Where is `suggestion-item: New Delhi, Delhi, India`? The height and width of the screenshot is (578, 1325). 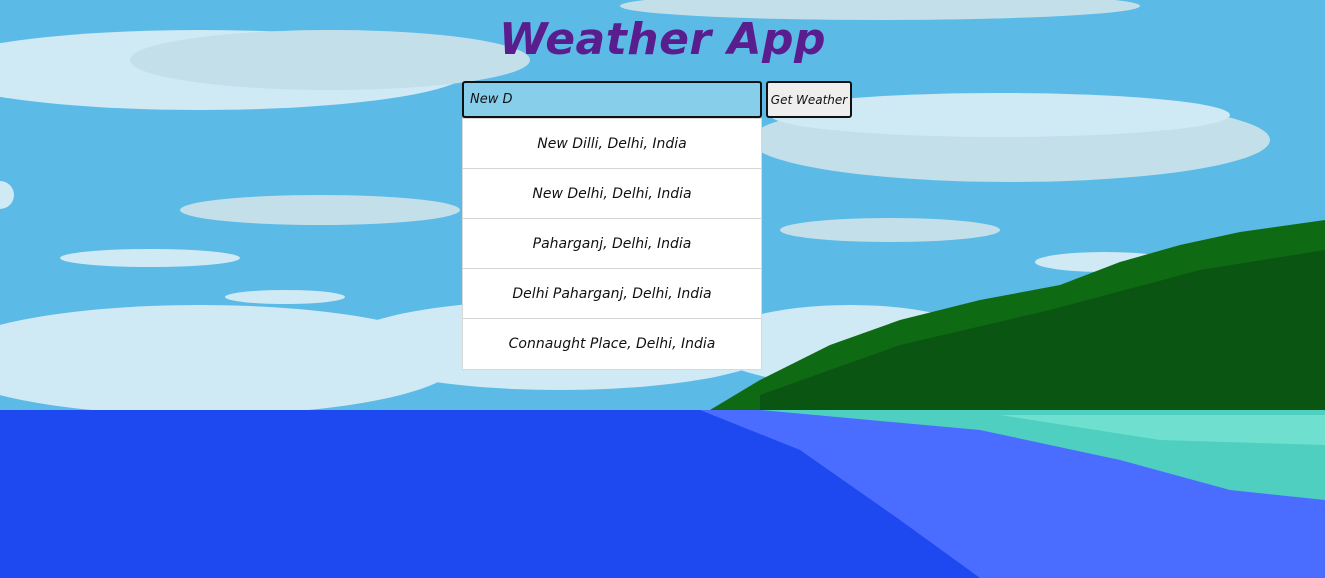
suggestion-item: New Delhi, Delhi, India is located at coordinates (612, 194).